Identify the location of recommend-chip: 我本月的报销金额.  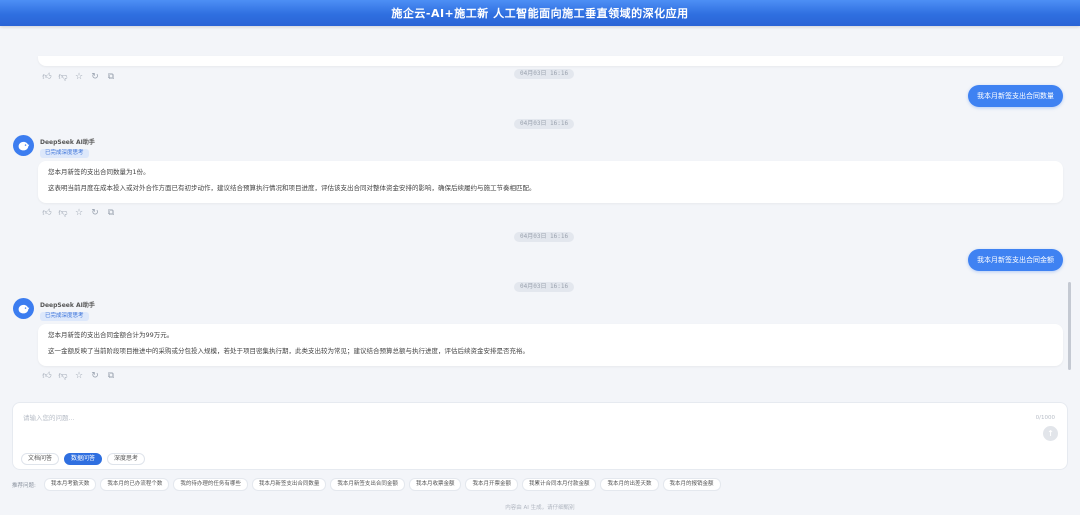
(691, 484).